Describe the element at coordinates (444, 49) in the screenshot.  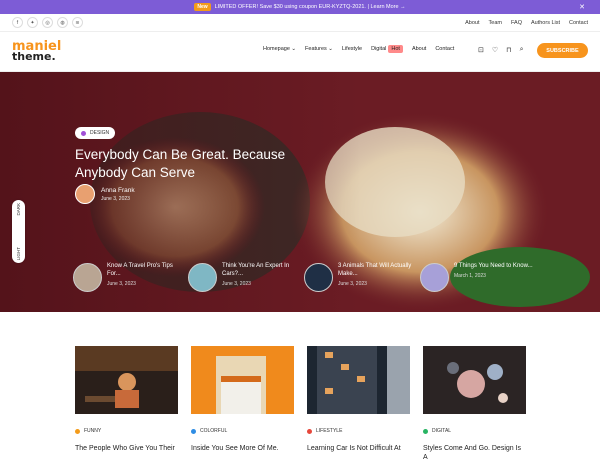
I see `nav-contact: Contact` at that location.